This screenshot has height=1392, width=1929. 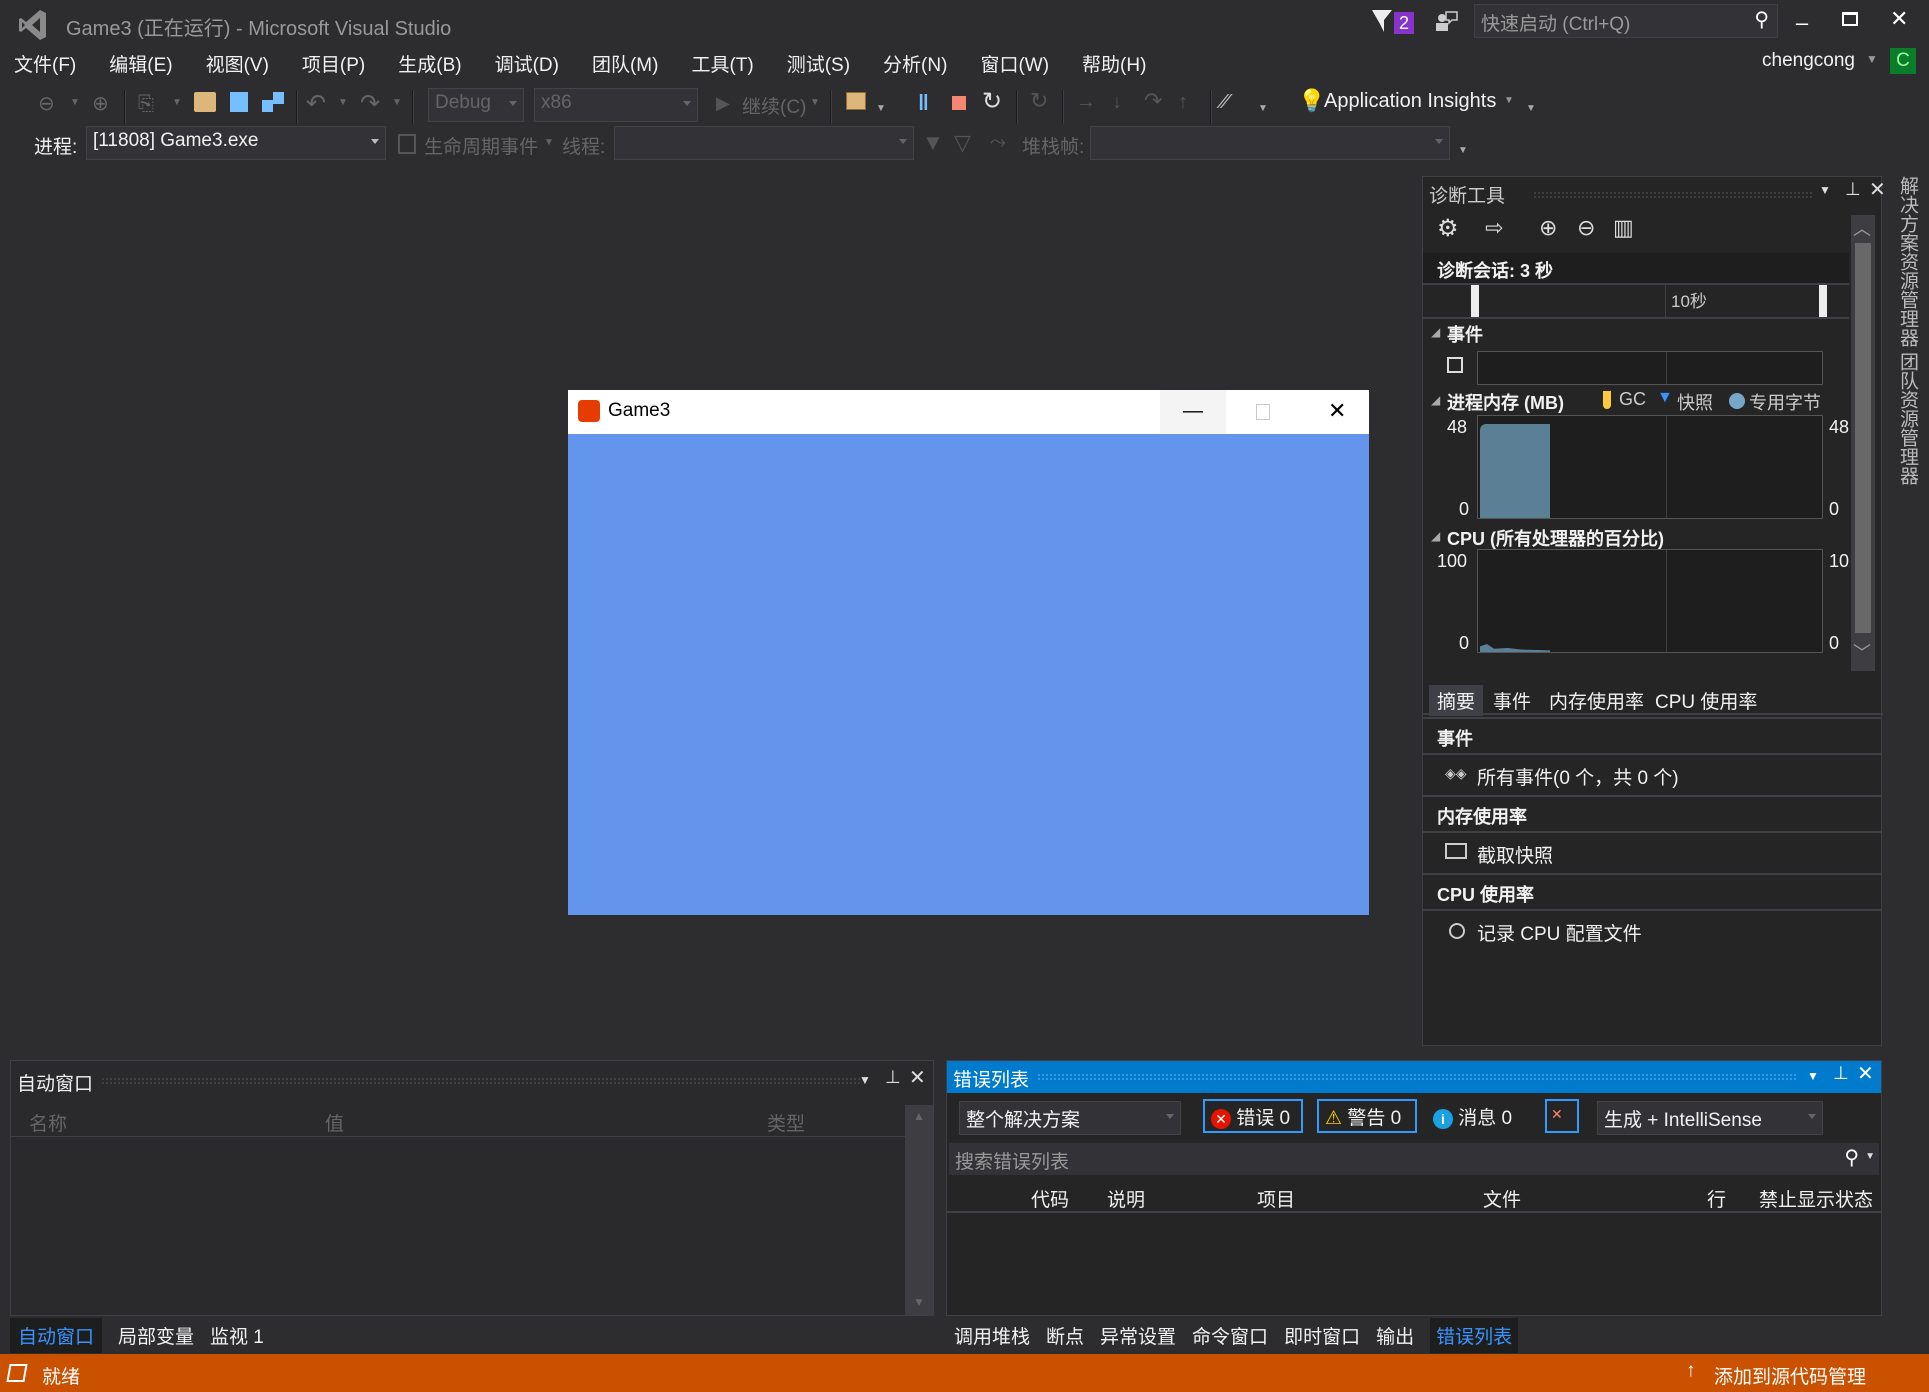 What do you see at coordinates (1253, 1116) in the screenshot?
I see `errors-filter-button: ✕ 错误 0` at bounding box center [1253, 1116].